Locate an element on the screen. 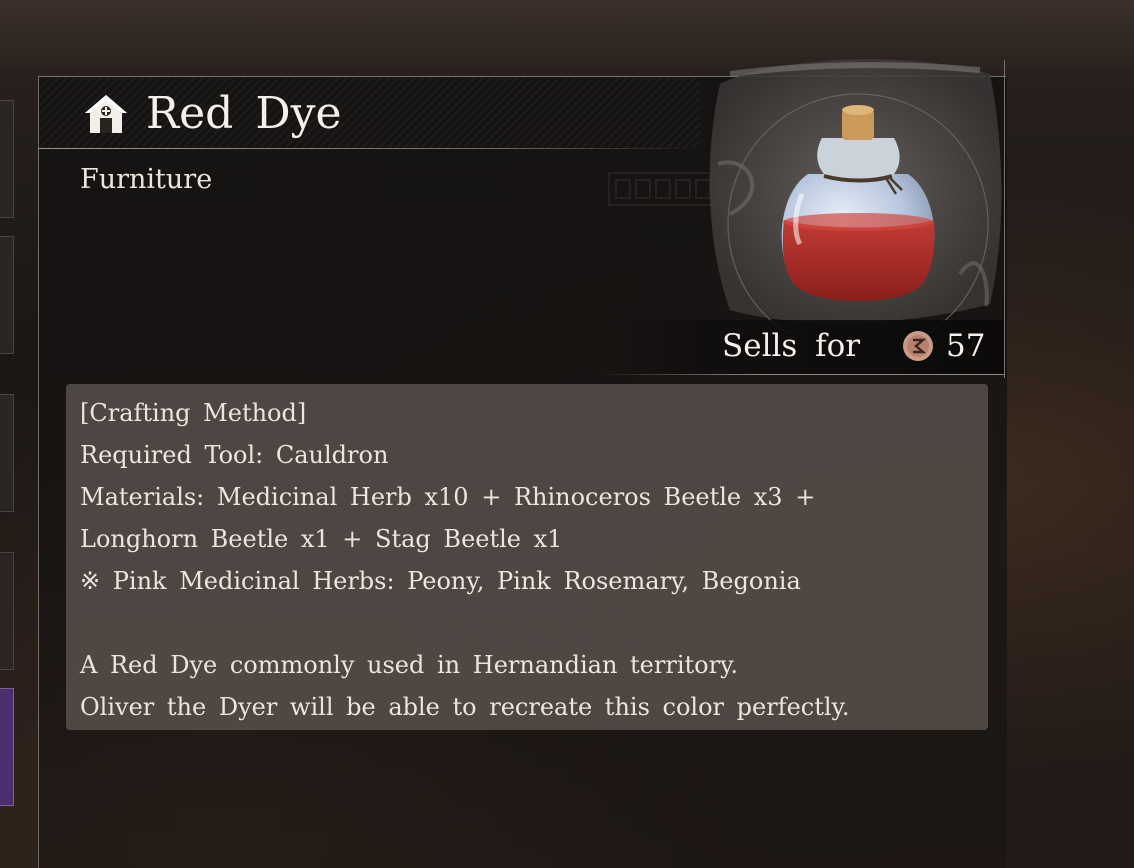 The height and width of the screenshot is (868, 1134). red-dye-bottle-image is located at coordinates (855, 196).